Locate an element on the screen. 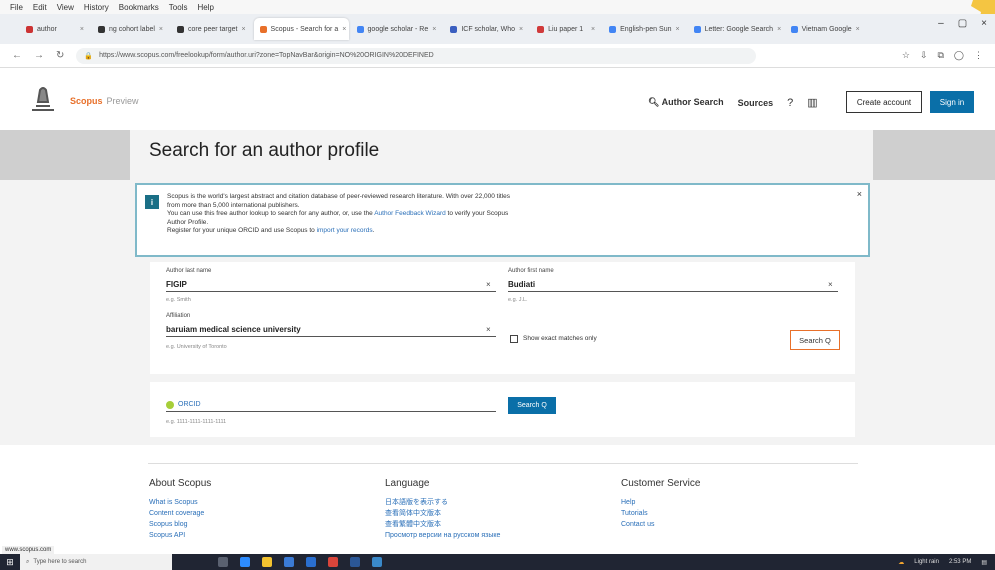 Image resolution: width=995 pixels, height=570 pixels. file-explorer-icon is located at coordinates (267, 562).